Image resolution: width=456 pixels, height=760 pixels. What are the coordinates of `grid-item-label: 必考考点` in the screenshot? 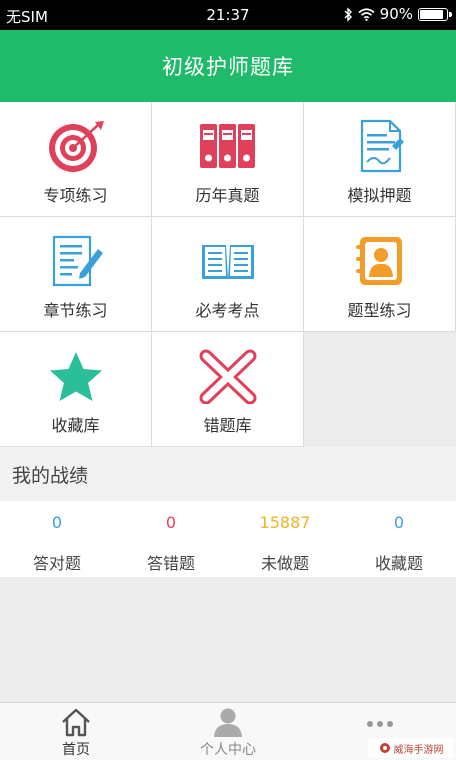 It's located at (227, 310).